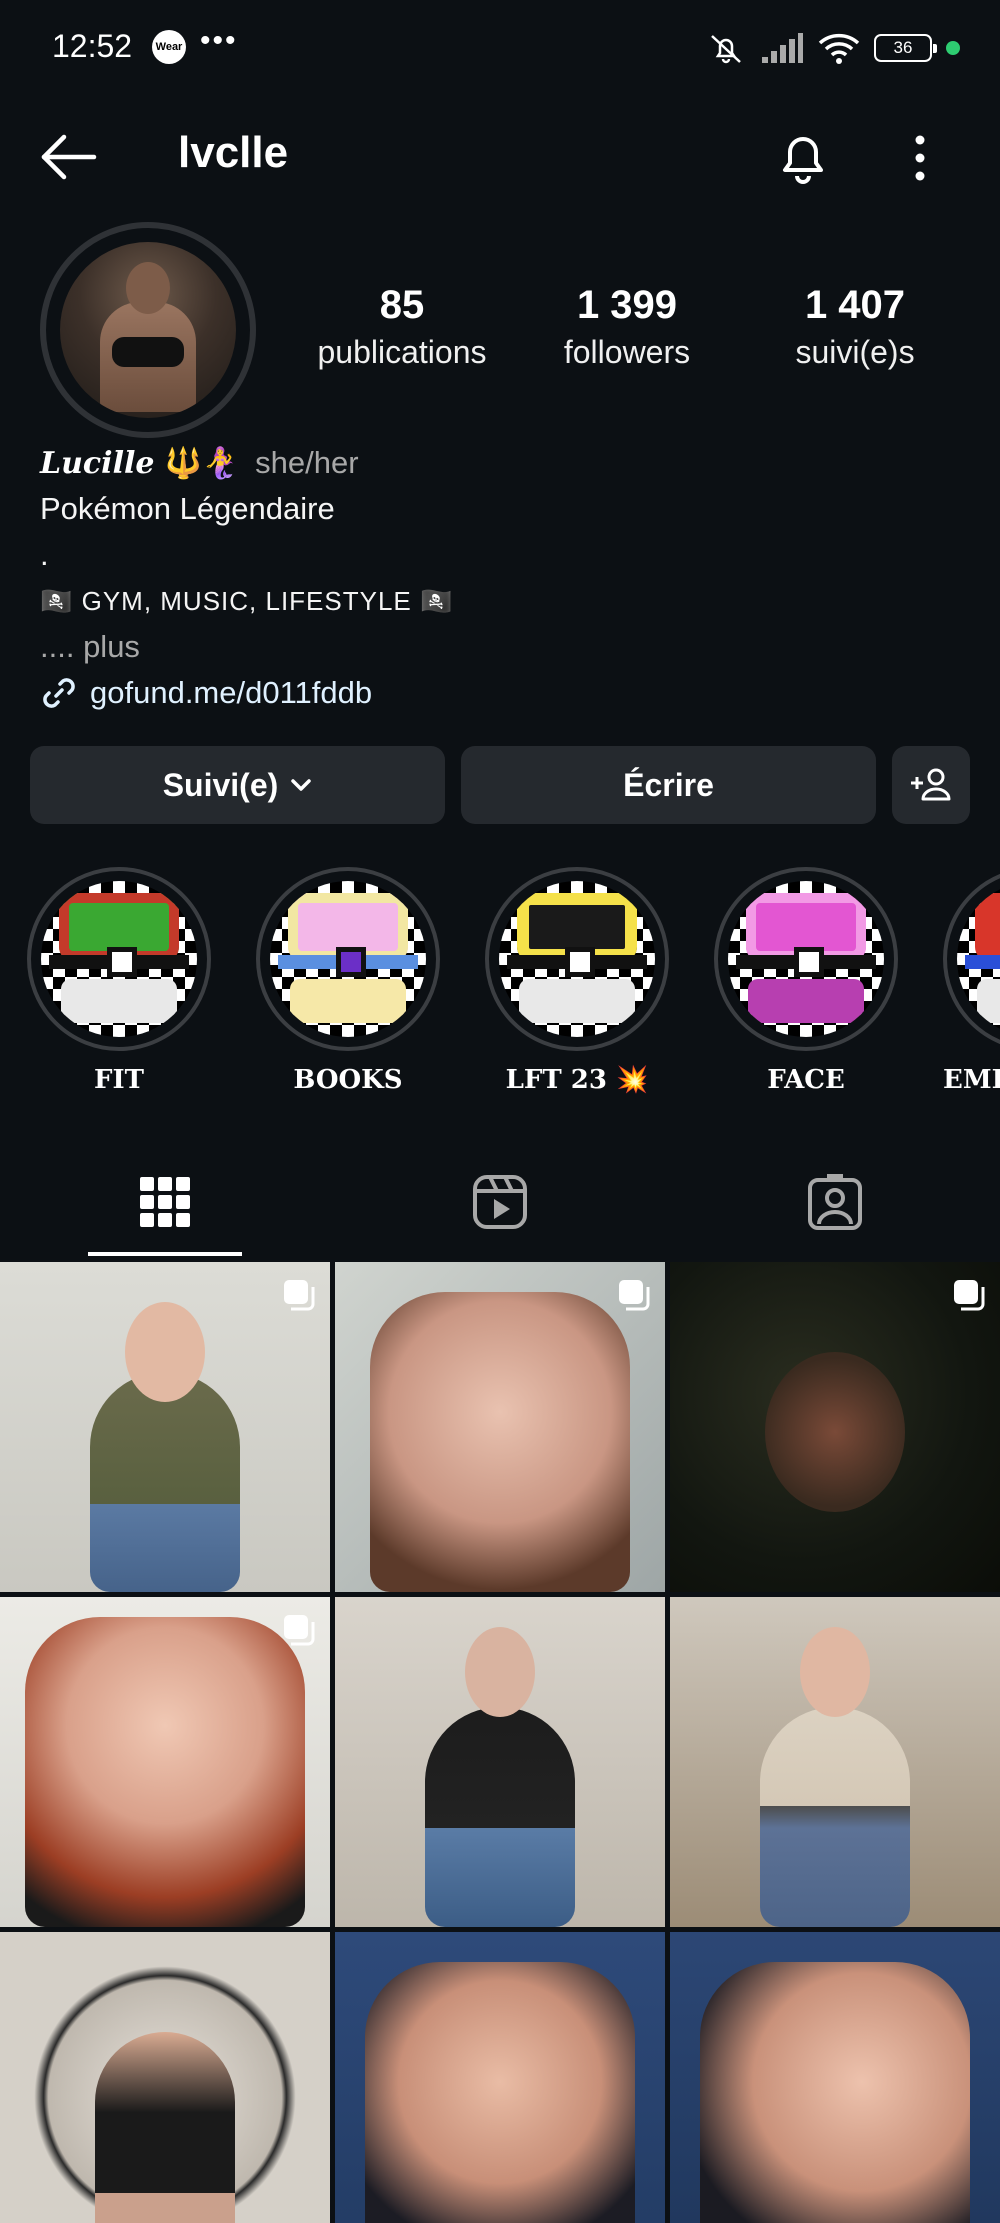 The height and width of the screenshot is (2223, 1000). I want to click on highlight-label: FACE, so click(806, 1080).